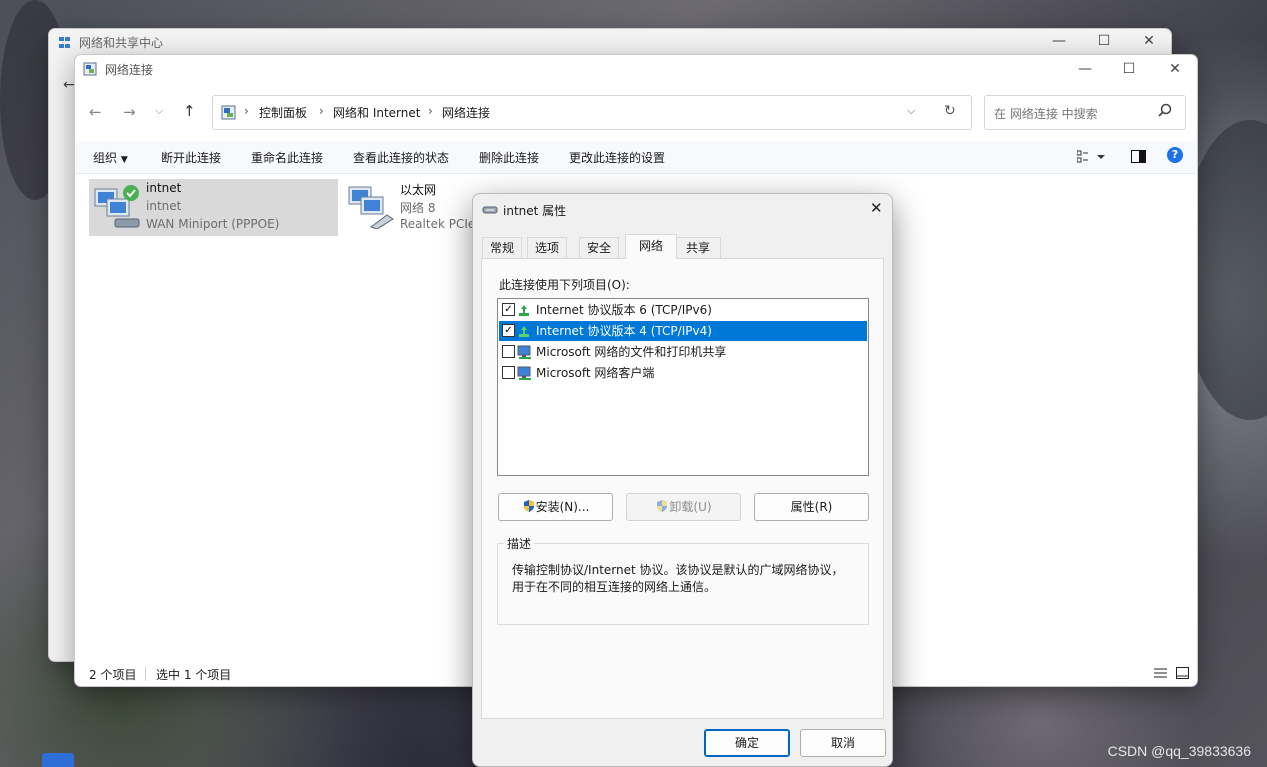  Describe the element at coordinates (508, 309) in the screenshot. I see `ipv6-checkbox: ✓` at that location.